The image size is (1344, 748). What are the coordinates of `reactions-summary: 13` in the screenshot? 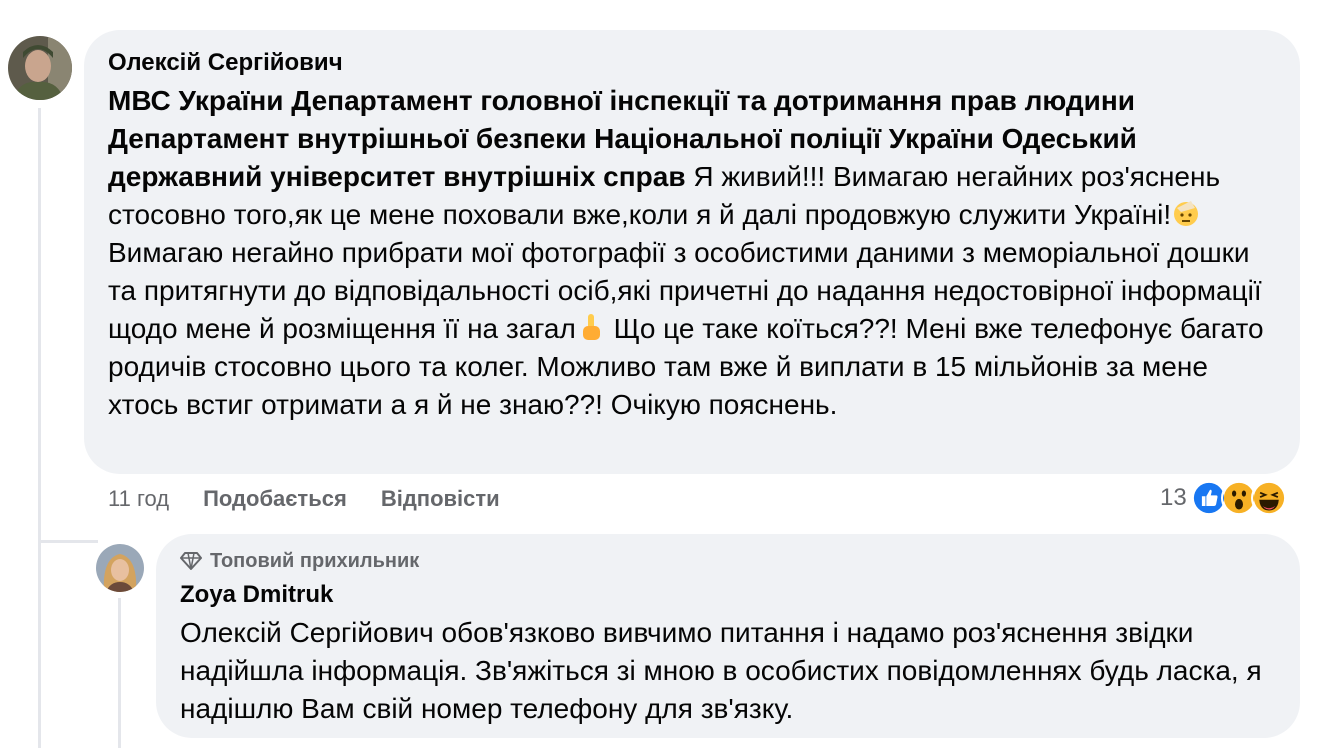 It's located at (1223, 498).